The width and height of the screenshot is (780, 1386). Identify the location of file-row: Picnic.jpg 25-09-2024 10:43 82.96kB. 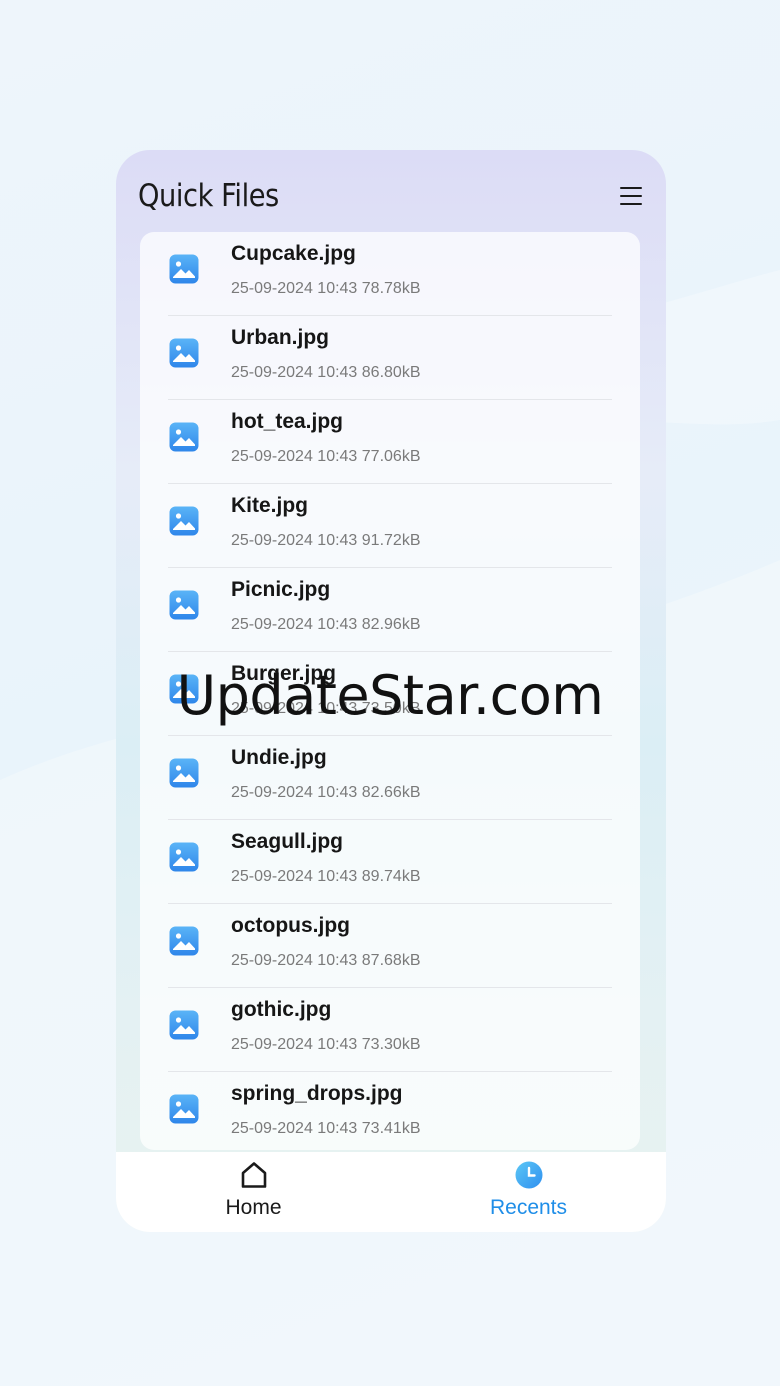
(390, 610).